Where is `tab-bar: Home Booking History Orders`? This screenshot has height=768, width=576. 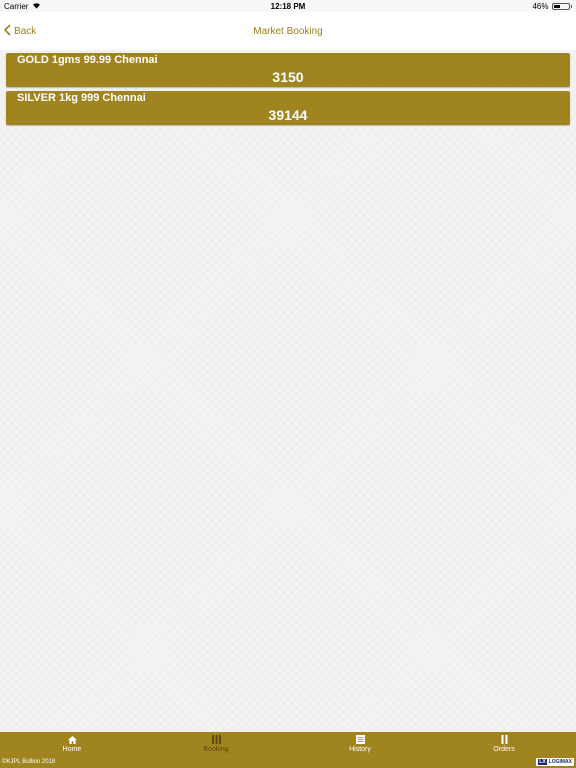
tab-bar: Home Booking History Orders is located at coordinates (288, 744).